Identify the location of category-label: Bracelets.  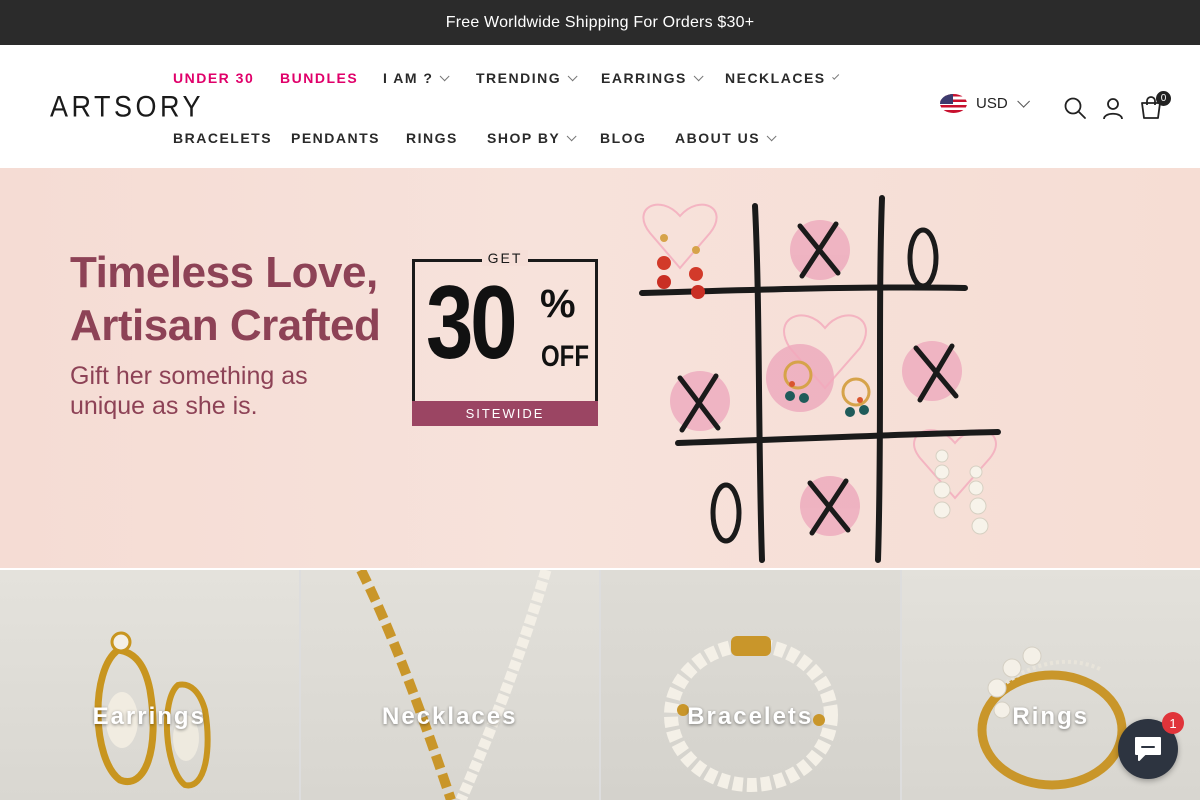
(750, 716).